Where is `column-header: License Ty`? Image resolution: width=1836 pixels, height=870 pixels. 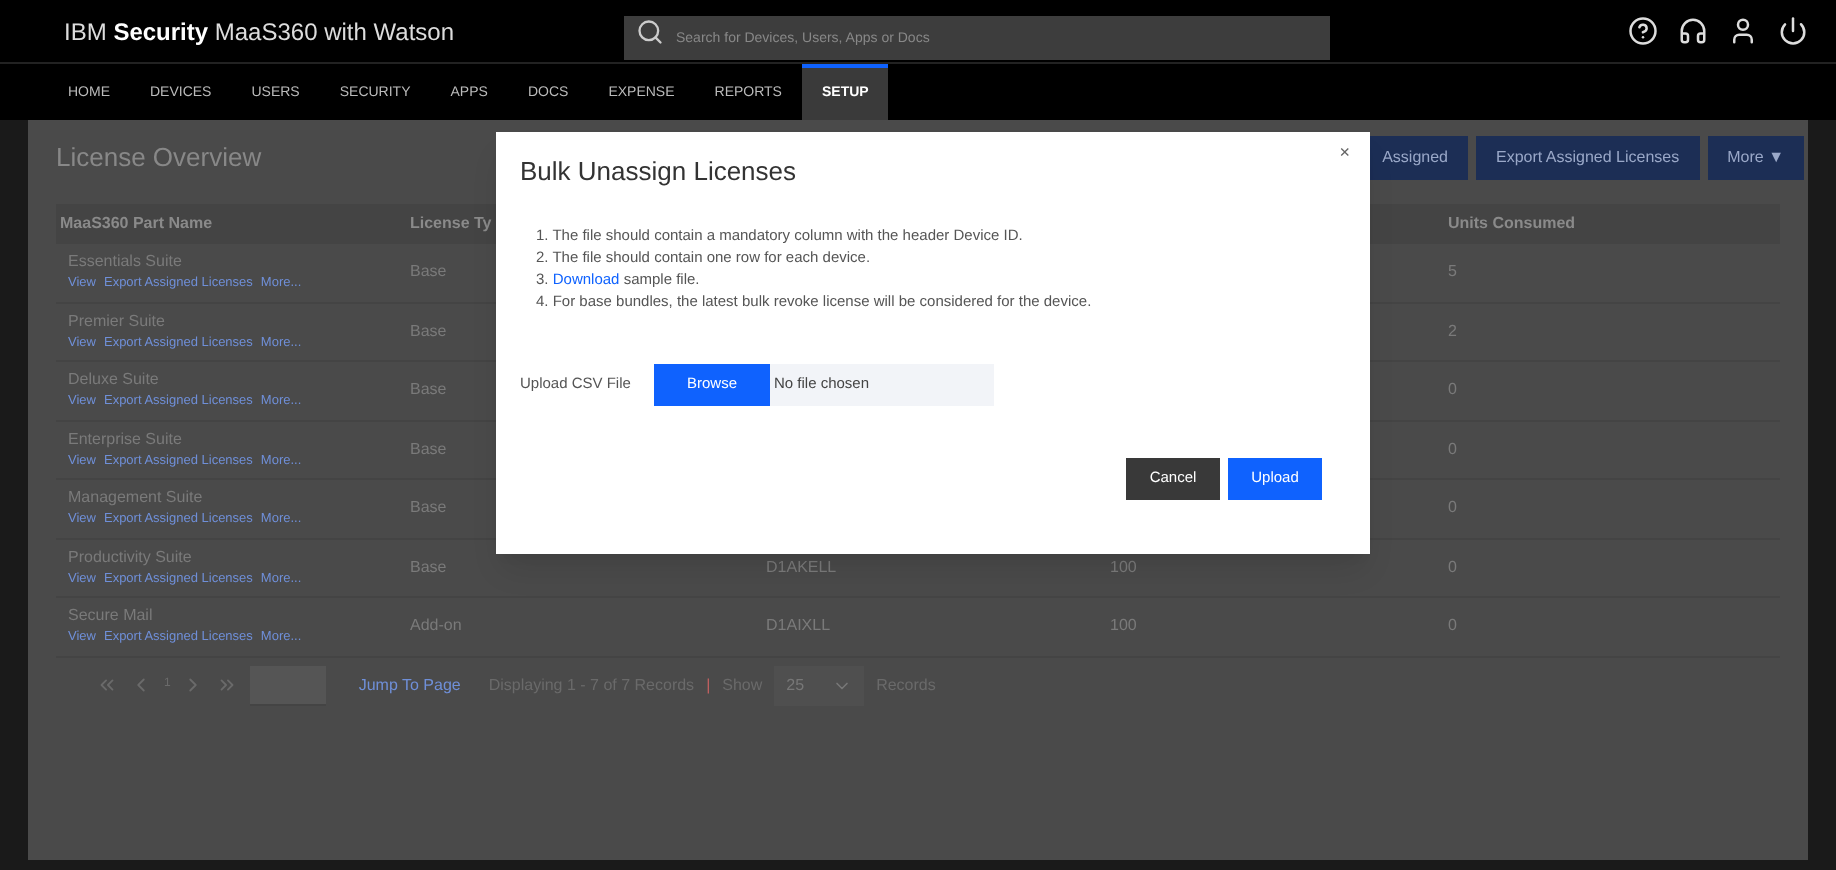
column-header: License Ty is located at coordinates (451, 223).